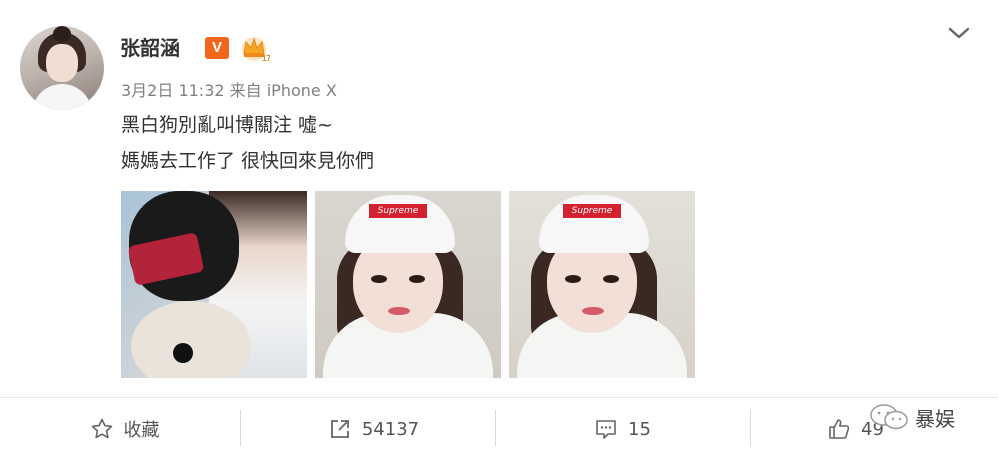 The width and height of the screenshot is (998, 460). What do you see at coordinates (217, 48) in the screenshot?
I see `verified-badge: V` at bounding box center [217, 48].